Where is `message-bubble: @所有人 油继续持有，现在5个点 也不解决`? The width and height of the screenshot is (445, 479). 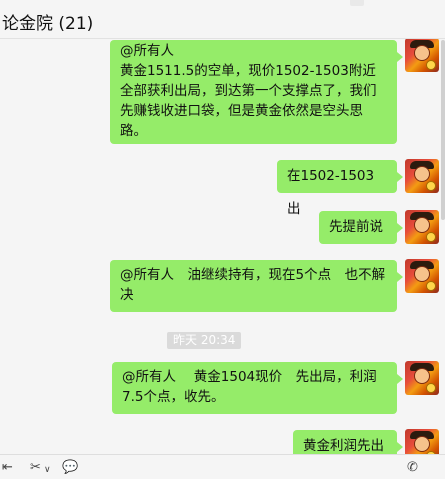 message-bubble: @所有人 油继续持有，现在5个点 也不解决 is located at coordinates (256, 286).